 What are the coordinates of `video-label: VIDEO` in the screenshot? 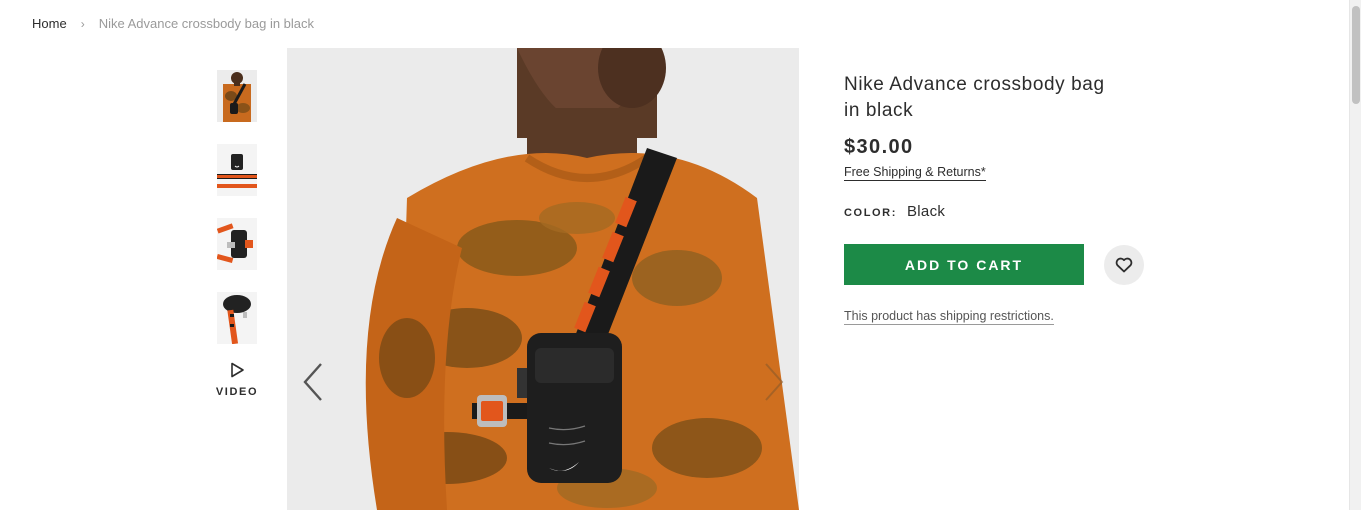 It's located at (237, 392).